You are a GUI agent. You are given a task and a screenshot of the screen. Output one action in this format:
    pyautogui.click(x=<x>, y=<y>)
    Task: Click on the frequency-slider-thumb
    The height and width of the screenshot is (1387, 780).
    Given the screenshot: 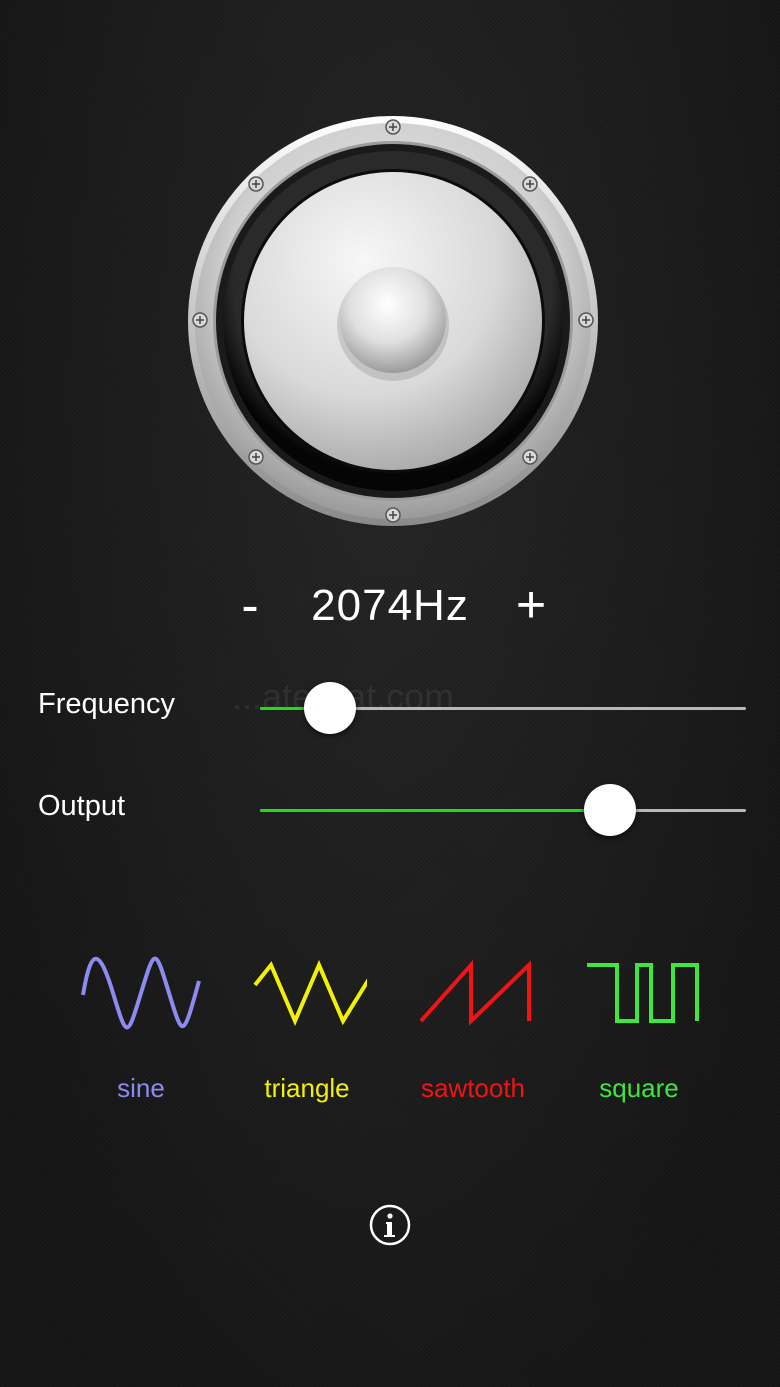 What is the action you would take?
    pyautogui.click(x=330, y=708)
    